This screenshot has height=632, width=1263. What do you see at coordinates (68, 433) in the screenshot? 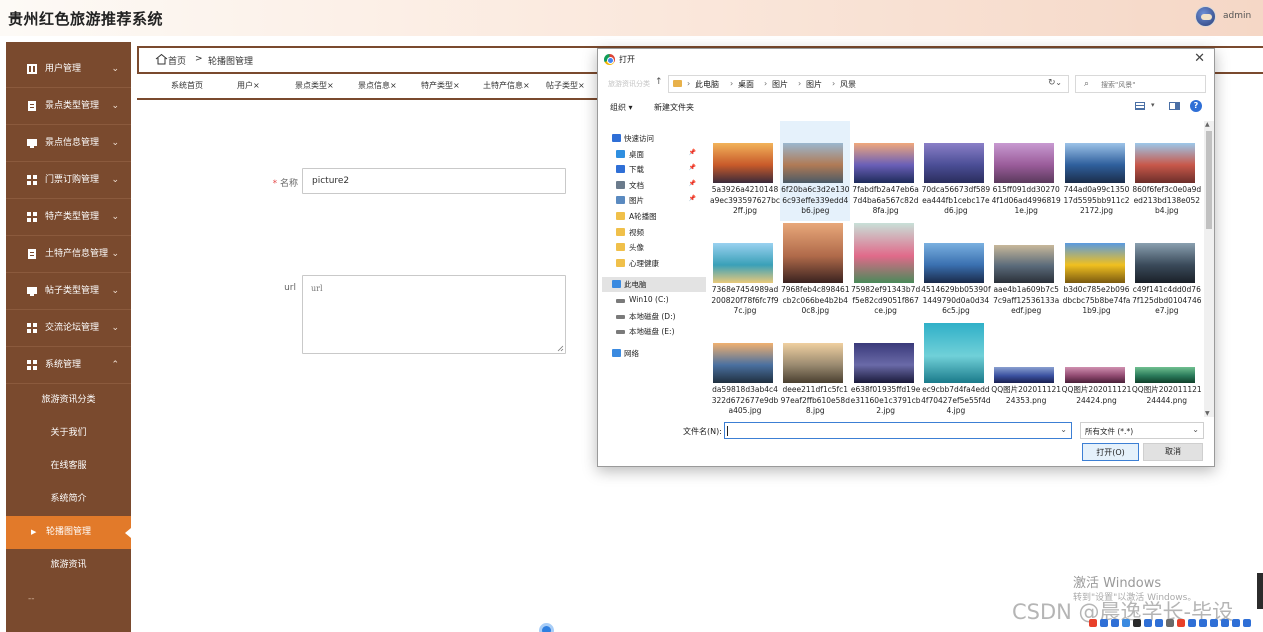
I see `sidebar-subitem: 关于我们` at bounding box center [68, 433].